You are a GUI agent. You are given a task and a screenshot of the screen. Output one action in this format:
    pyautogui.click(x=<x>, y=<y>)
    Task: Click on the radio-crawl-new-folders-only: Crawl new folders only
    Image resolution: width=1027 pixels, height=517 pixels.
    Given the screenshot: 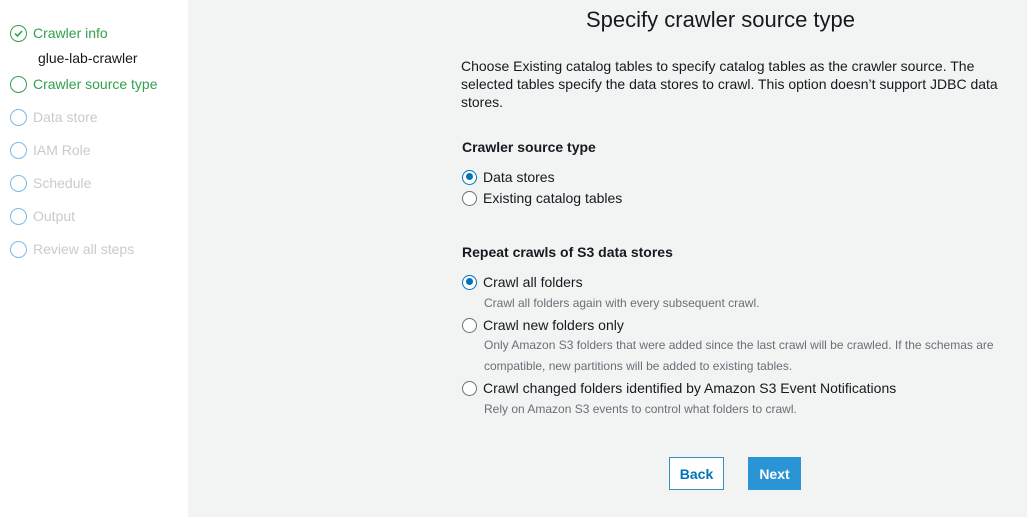 What is the action you would take?
    pyautogui.click(x=543, y=325)
    